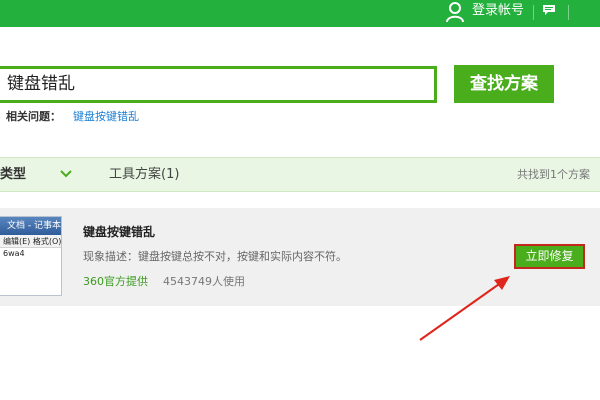 This screenshot has width=600, height=400. Describe the element at coordinates (13, 174) in the screenshot. I see `tab-problem-type: 问题类型` at that location.